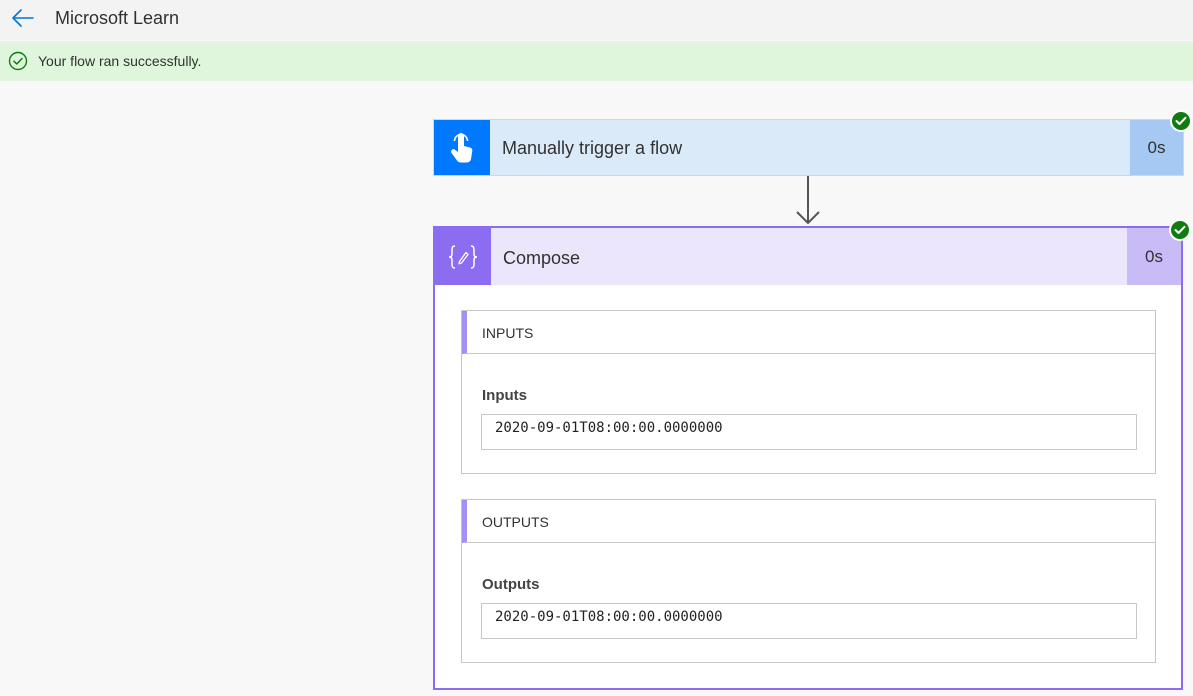 The width and height of the screenshot is (1193, 696). I want to click on outputs-value: 2020-09-01T08:00:00.0000000, so click(609, 617).